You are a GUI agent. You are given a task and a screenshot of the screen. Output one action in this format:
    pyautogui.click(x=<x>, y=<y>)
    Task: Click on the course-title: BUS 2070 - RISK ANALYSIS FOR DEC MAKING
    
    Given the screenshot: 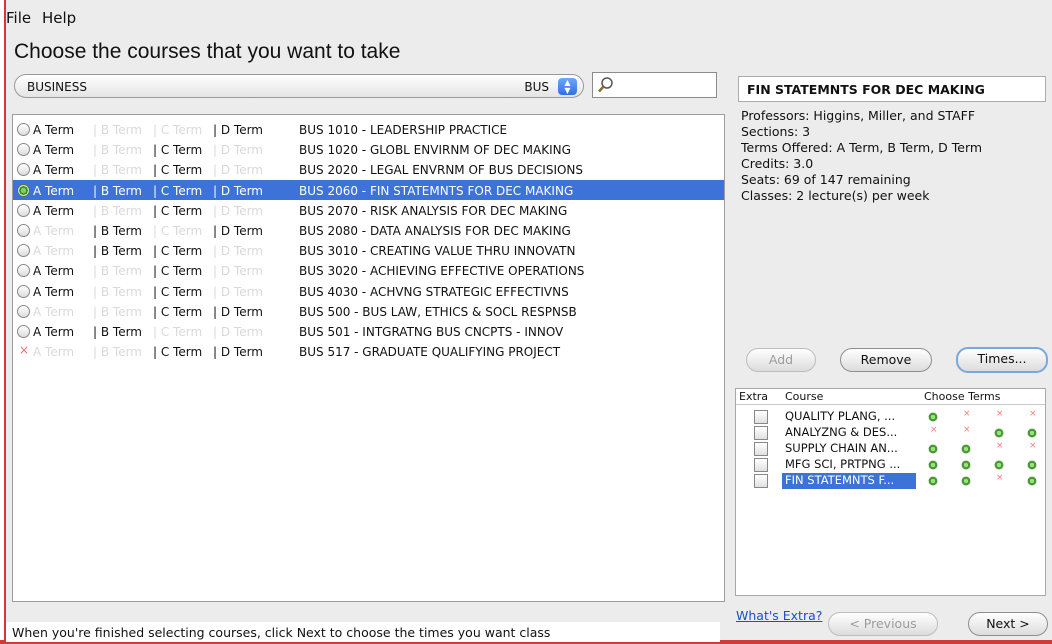 What is the action you would take?
    pyautogui.click(x=433, y=210)
    